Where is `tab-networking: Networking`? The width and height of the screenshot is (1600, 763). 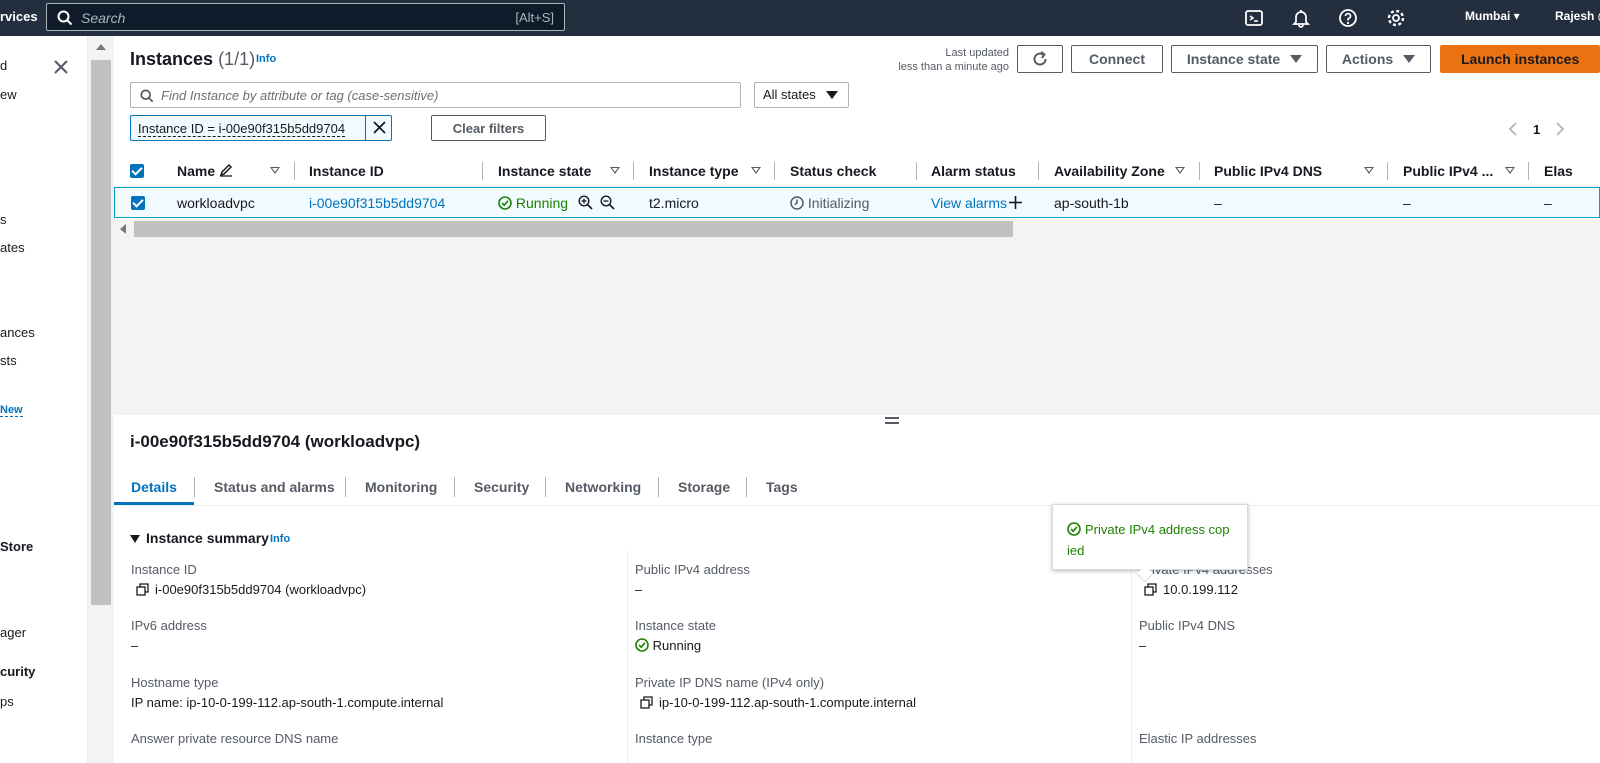 tab-networking: Networking is located at coordinates (603, 487).